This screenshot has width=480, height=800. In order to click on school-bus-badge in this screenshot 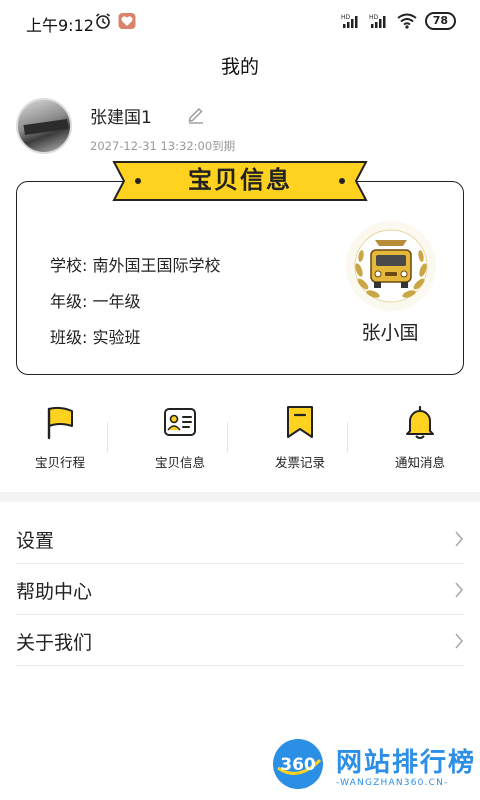, I will do `click(391, 266)`.